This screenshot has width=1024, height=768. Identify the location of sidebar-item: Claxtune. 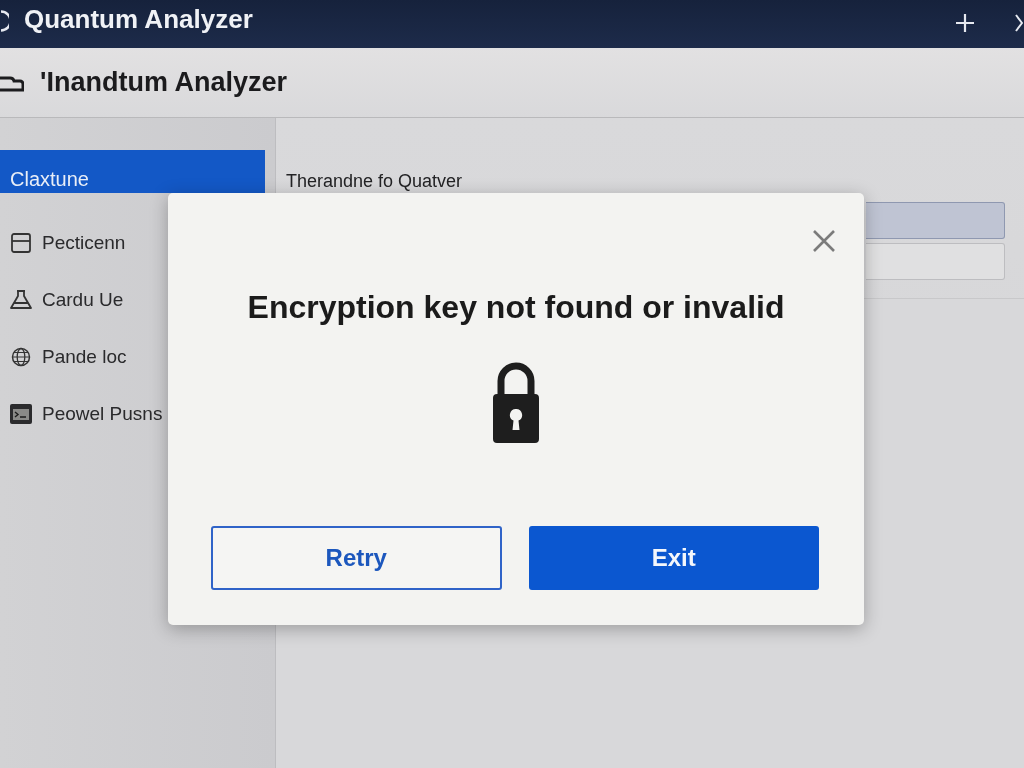
(132, 171).